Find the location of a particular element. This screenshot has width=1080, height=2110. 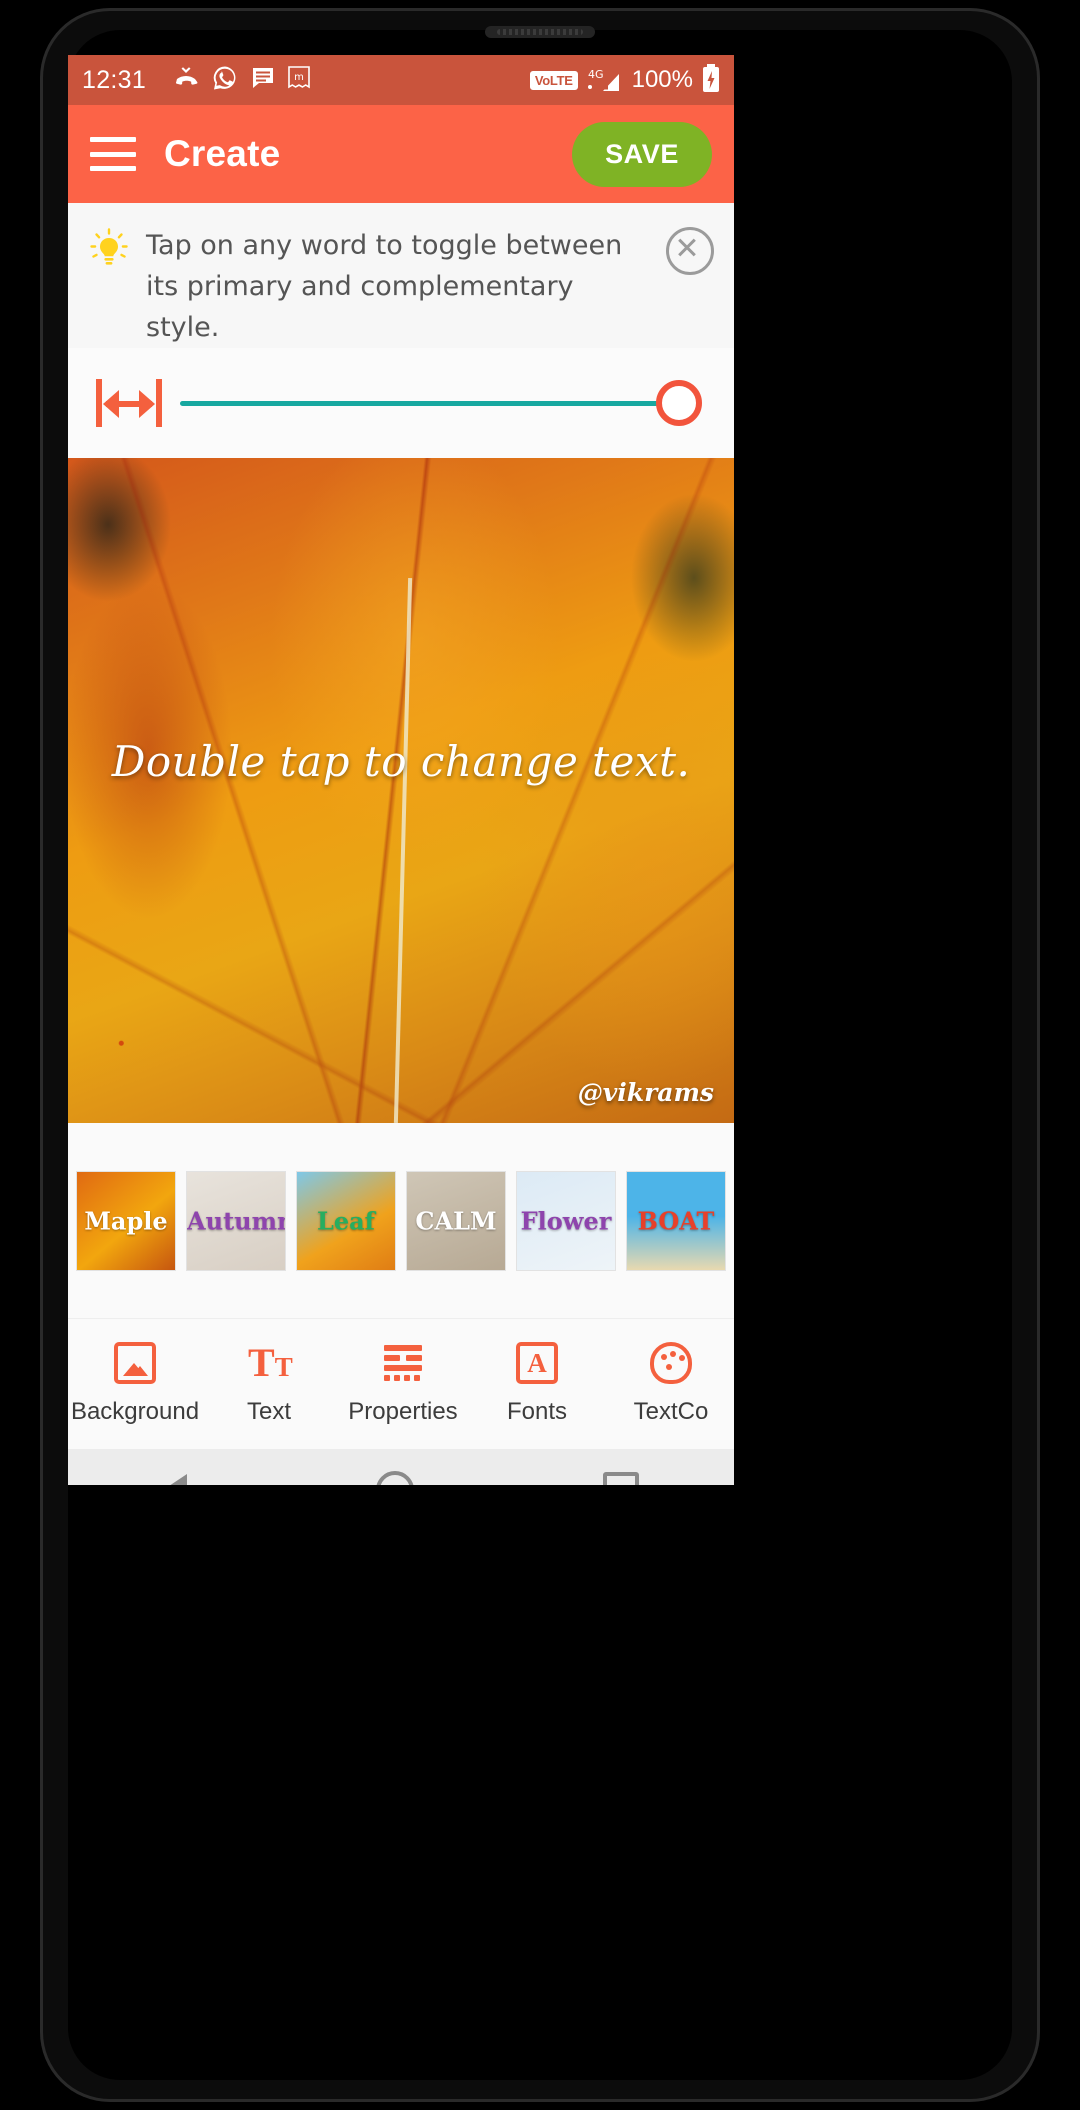

tool-textcolor: TextCo is located at coordinates (669, 1384).